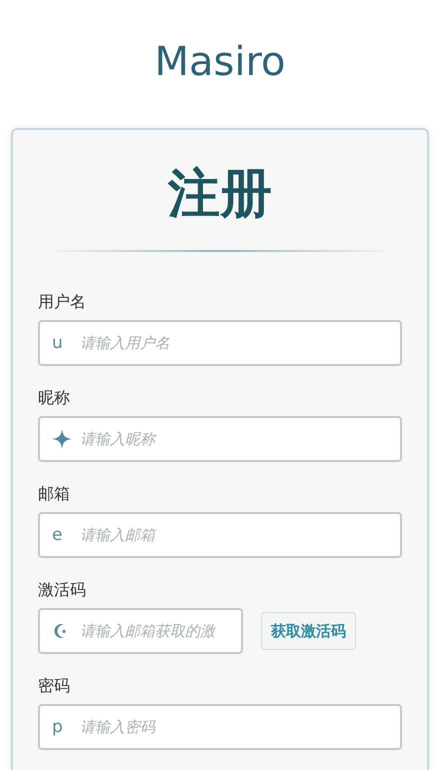  I want to click on input-field: 请输入昵称, so click(220, 439).